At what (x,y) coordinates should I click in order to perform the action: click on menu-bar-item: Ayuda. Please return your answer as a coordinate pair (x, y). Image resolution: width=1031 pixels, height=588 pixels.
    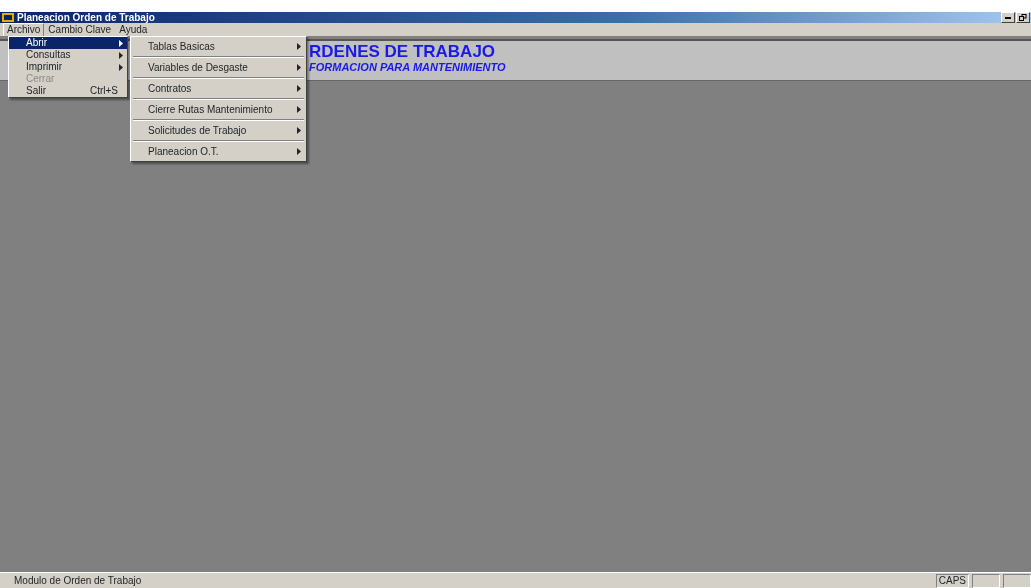
    Looking at the image, I should click on (133, 29).